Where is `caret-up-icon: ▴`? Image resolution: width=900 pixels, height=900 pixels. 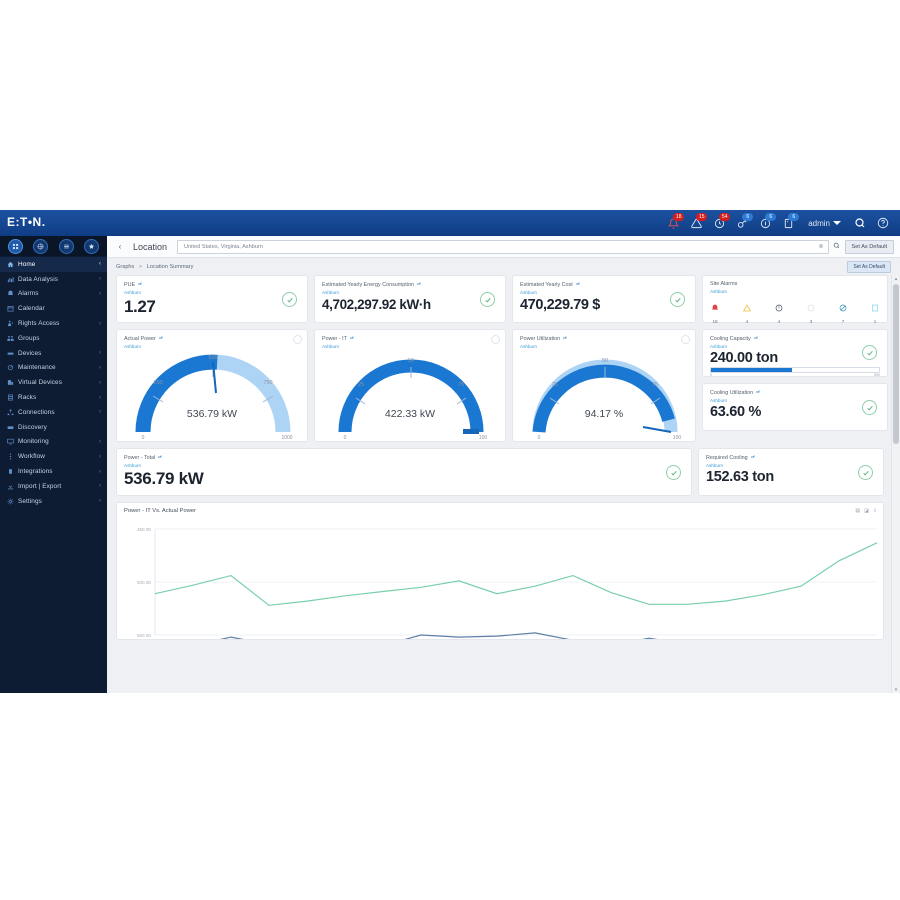
caret-up-icon: ▴ is located at coordinates (896, 279).